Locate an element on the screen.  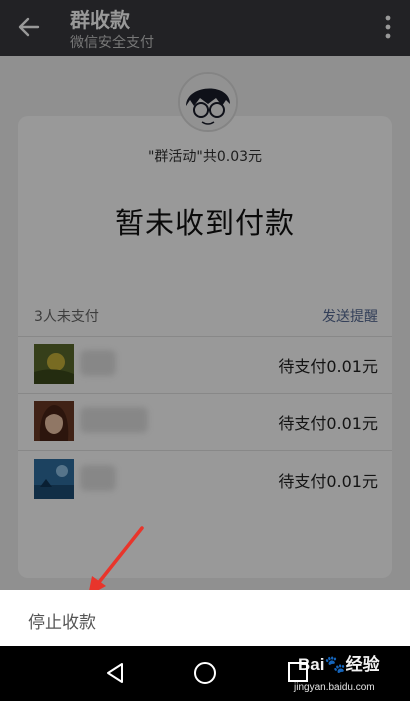
action-sheet: 停止收款 is located at coordinates (205, 618).